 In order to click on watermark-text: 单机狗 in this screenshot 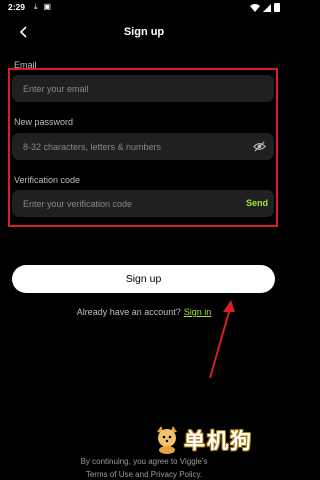, I will do `click(218, 441)`.